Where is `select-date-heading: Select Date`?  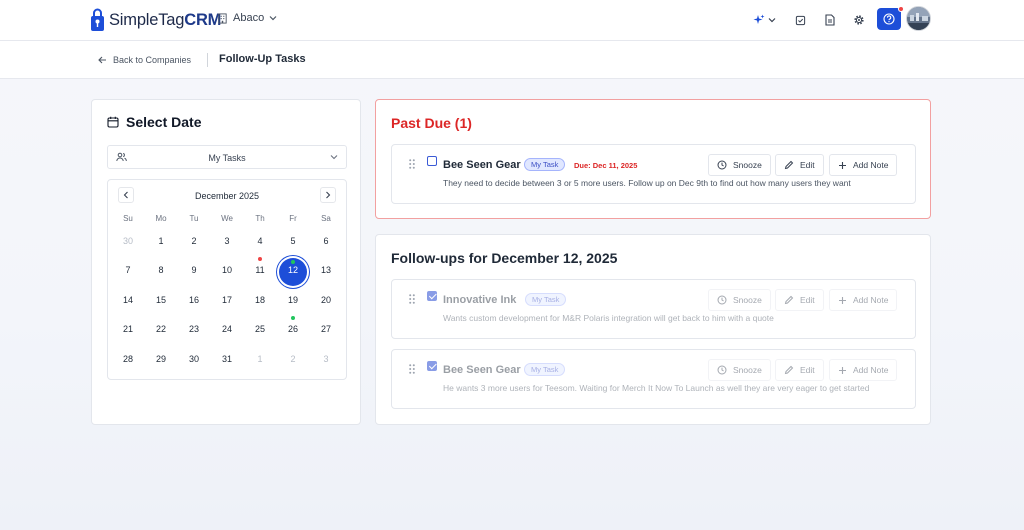 select-date-heading: Select Date is located at coordinates (154, 122).